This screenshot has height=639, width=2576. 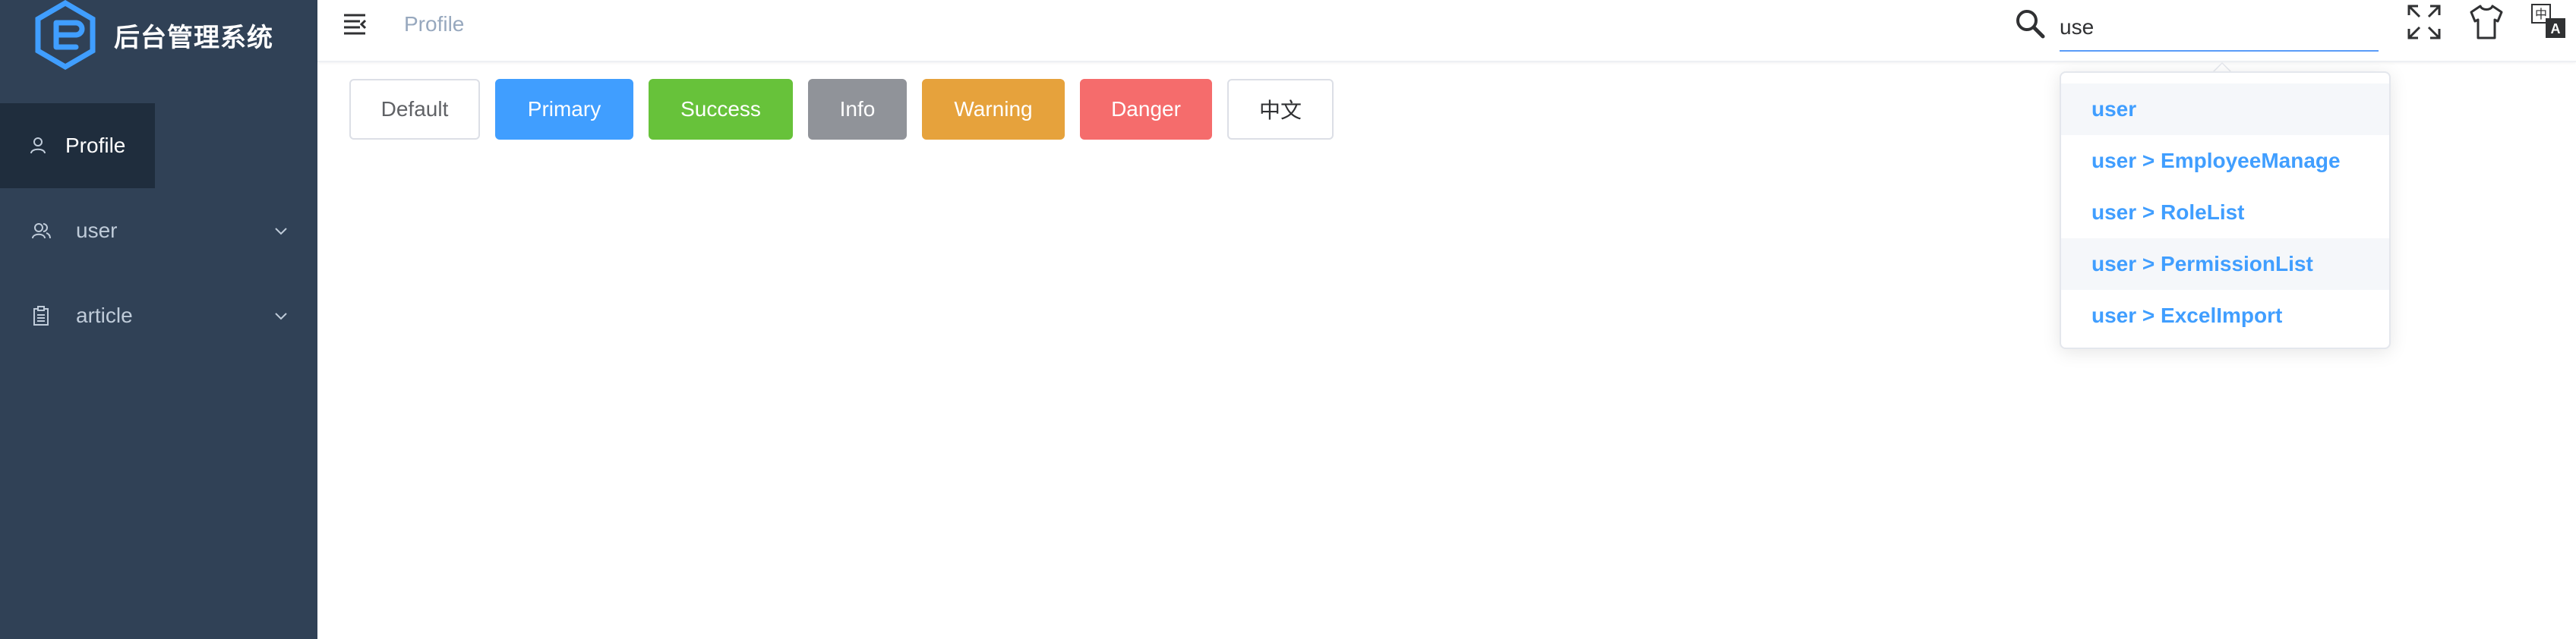 What do you see at coordinates (159, 315) in the screenshot?
I see `sidebar-item-article: article` at bounding box center [159, 315].